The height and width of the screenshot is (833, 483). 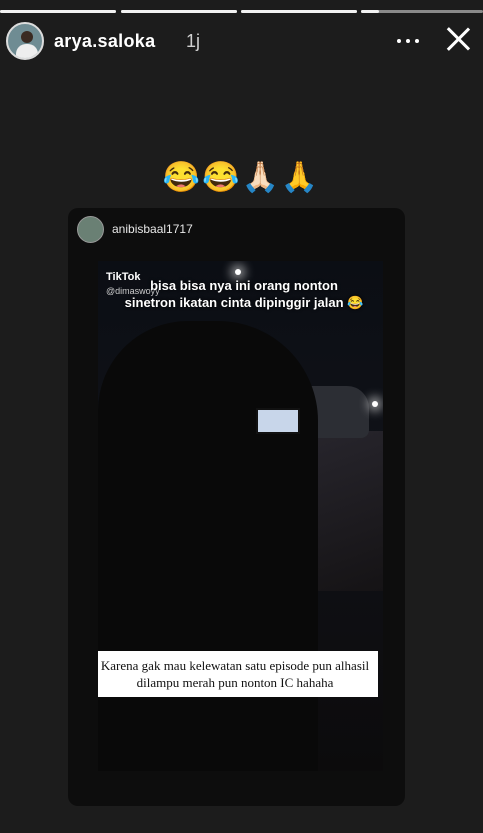 I want to click on progress-segment-current, so click(x=422, y=11).